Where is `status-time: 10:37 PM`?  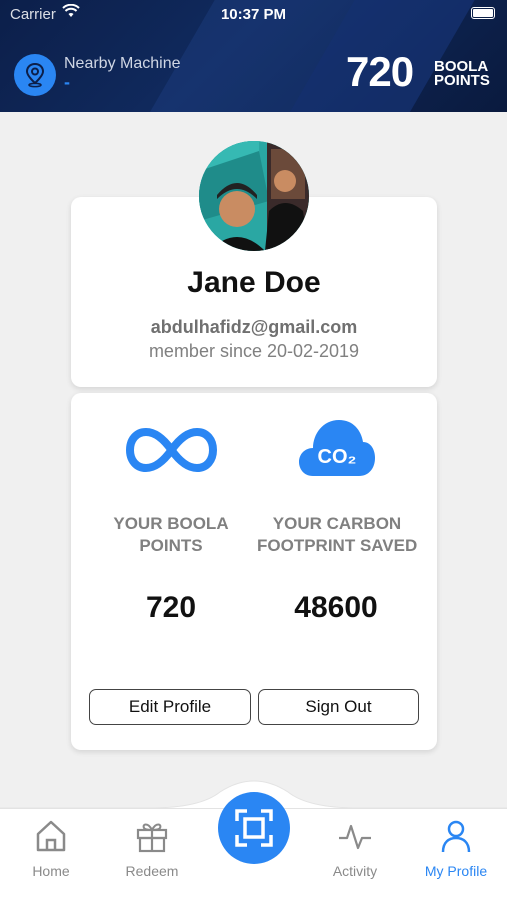
status-time: 10:37 PM is located at coordinates (253, 14).